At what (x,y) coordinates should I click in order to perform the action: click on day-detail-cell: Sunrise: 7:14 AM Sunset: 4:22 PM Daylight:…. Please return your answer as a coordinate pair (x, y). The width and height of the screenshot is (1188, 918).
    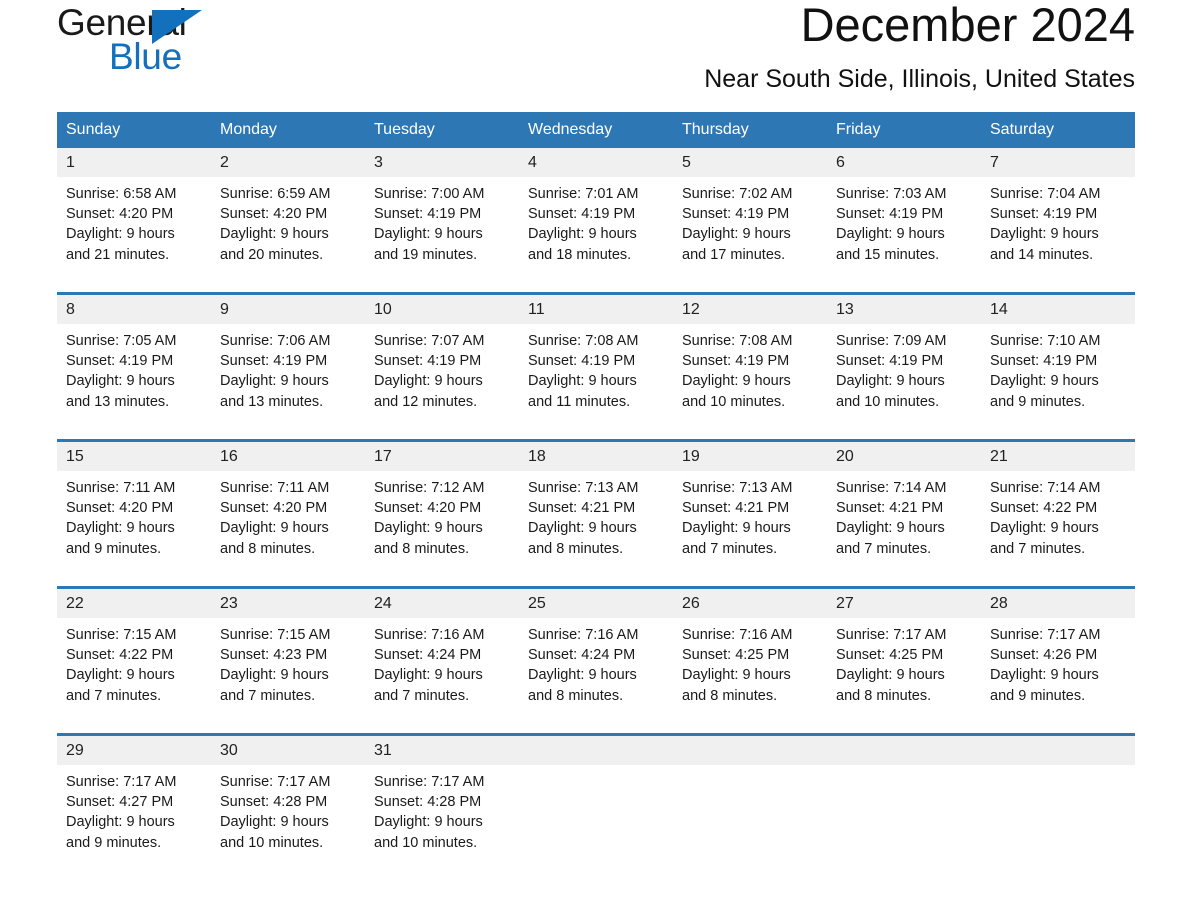
    Looking at the image, I should click on (1058, 529).